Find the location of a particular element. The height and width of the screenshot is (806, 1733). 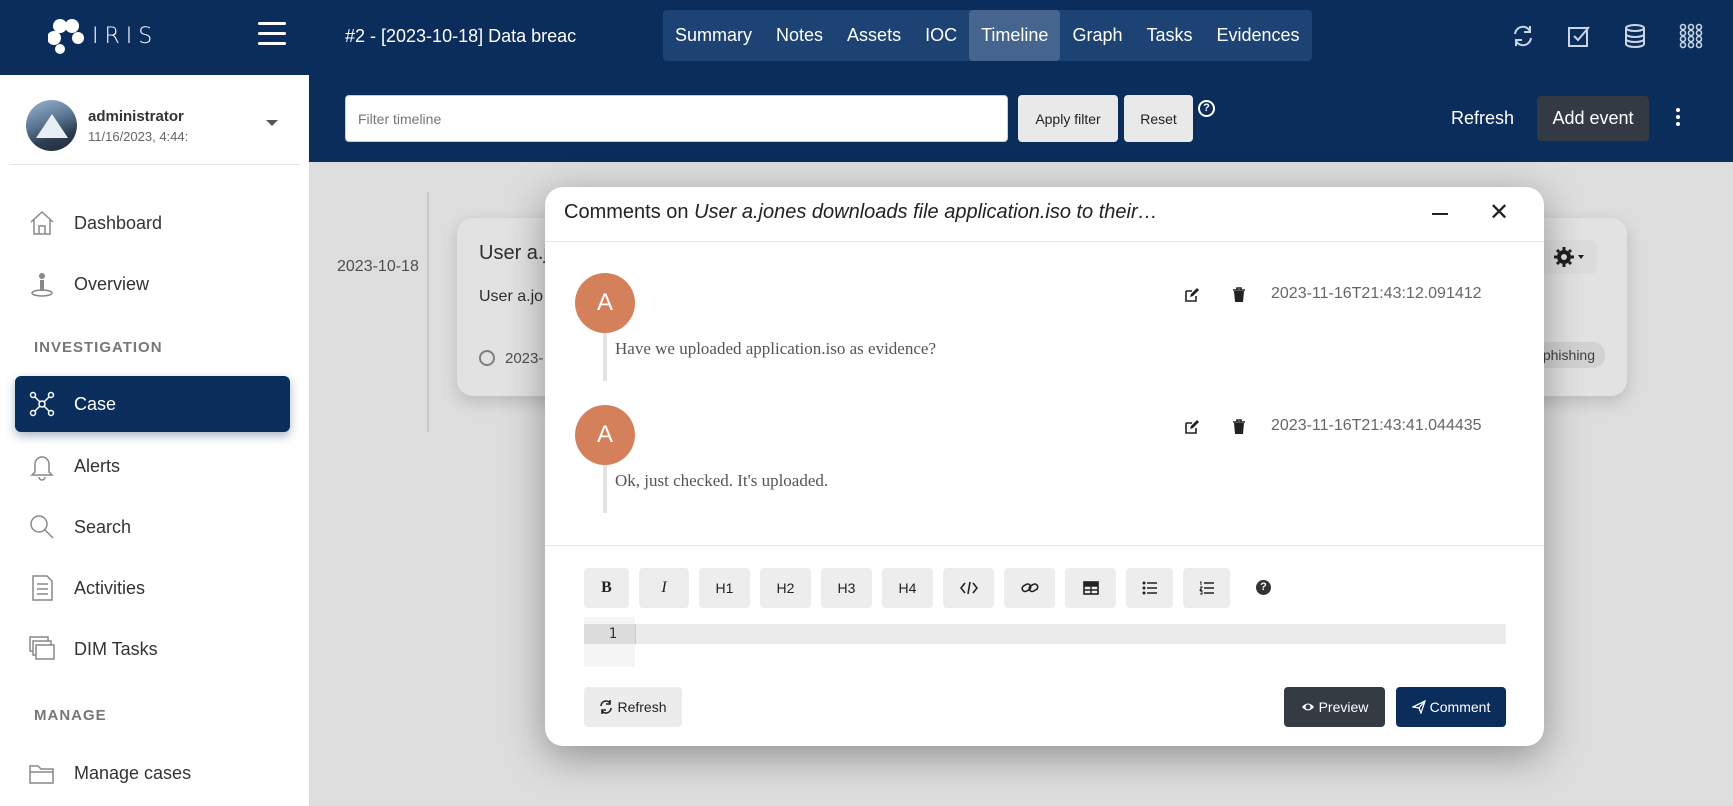

code-button is located at coordinates (968, 588).